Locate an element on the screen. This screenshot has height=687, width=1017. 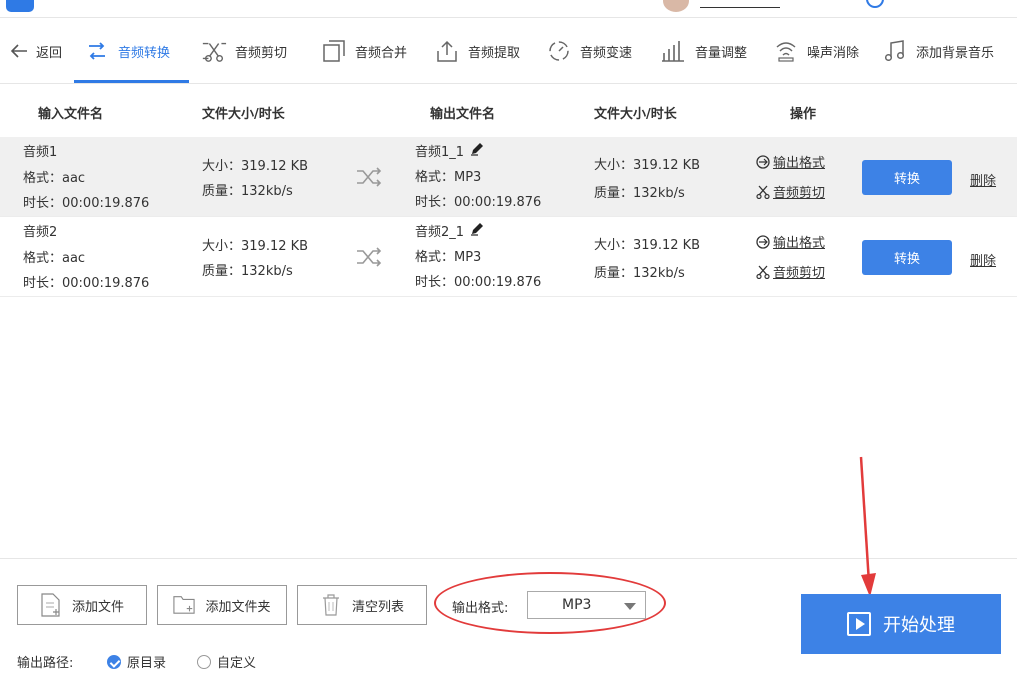
output-file-name: 音频2_1 is located at coordinates (449, 232).